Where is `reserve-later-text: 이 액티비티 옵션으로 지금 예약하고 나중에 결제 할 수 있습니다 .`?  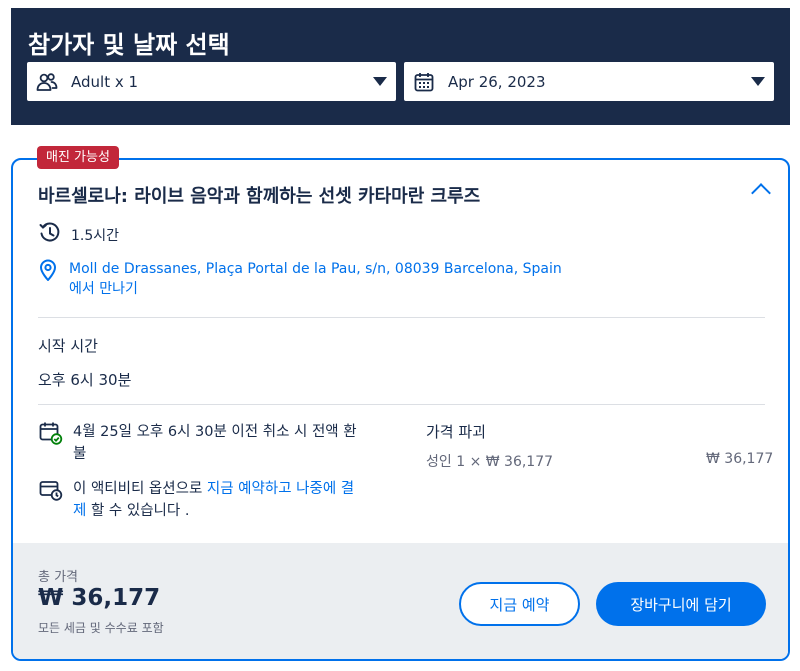 reserve-later-text: 이 액티비티 옵션으로 지금 예약하고 나중에 결제 할 수 있습니다 . is located at coordinates (218, 500).